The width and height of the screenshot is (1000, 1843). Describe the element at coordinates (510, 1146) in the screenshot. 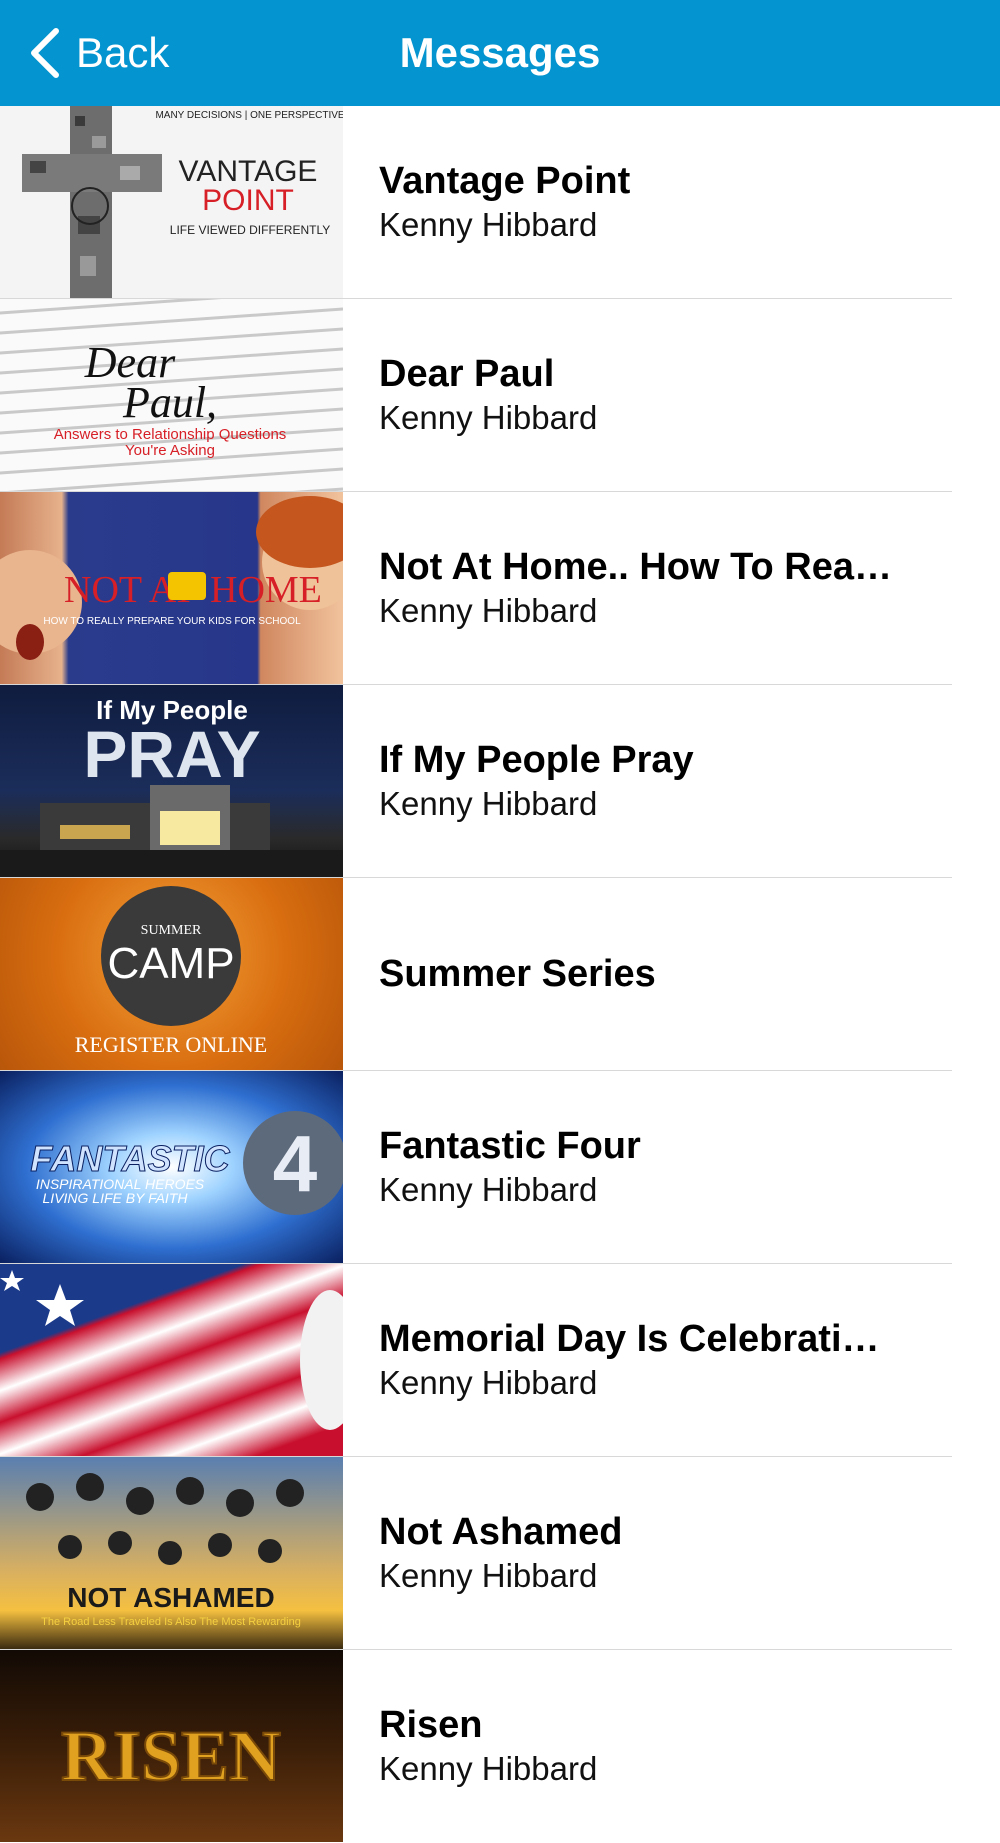

I see `message-title: Fantastic Four` at that location.